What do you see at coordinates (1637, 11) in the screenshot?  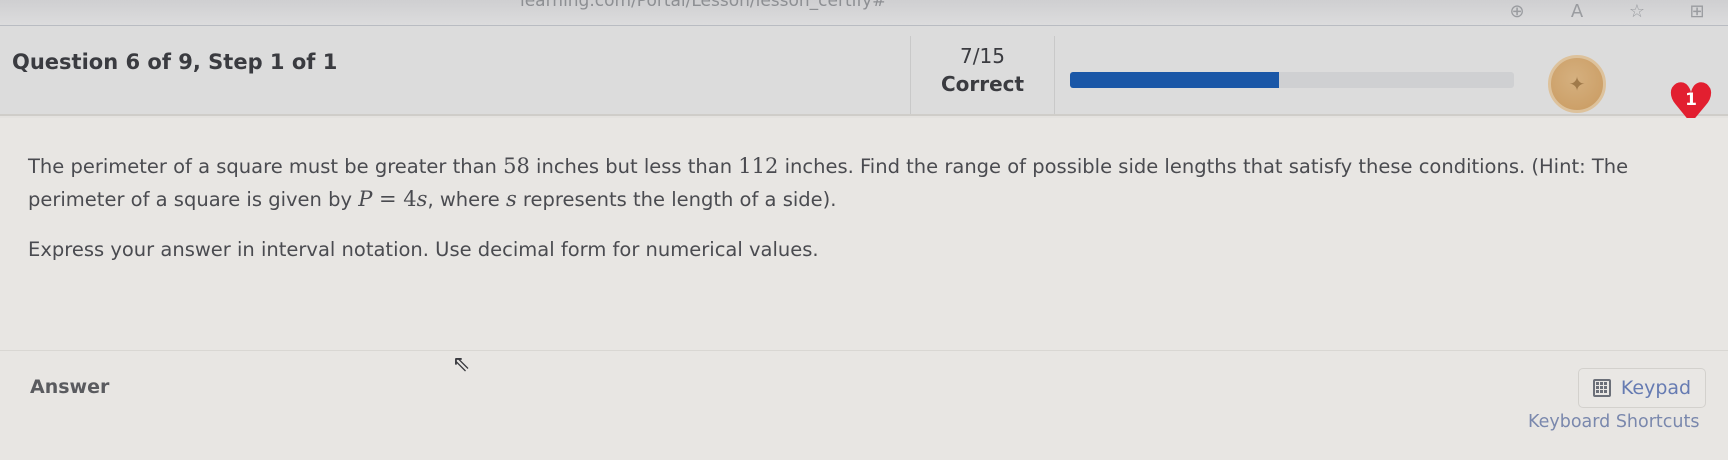 I see `favorites-icon: ☆` at bounding box center [1637, 11].